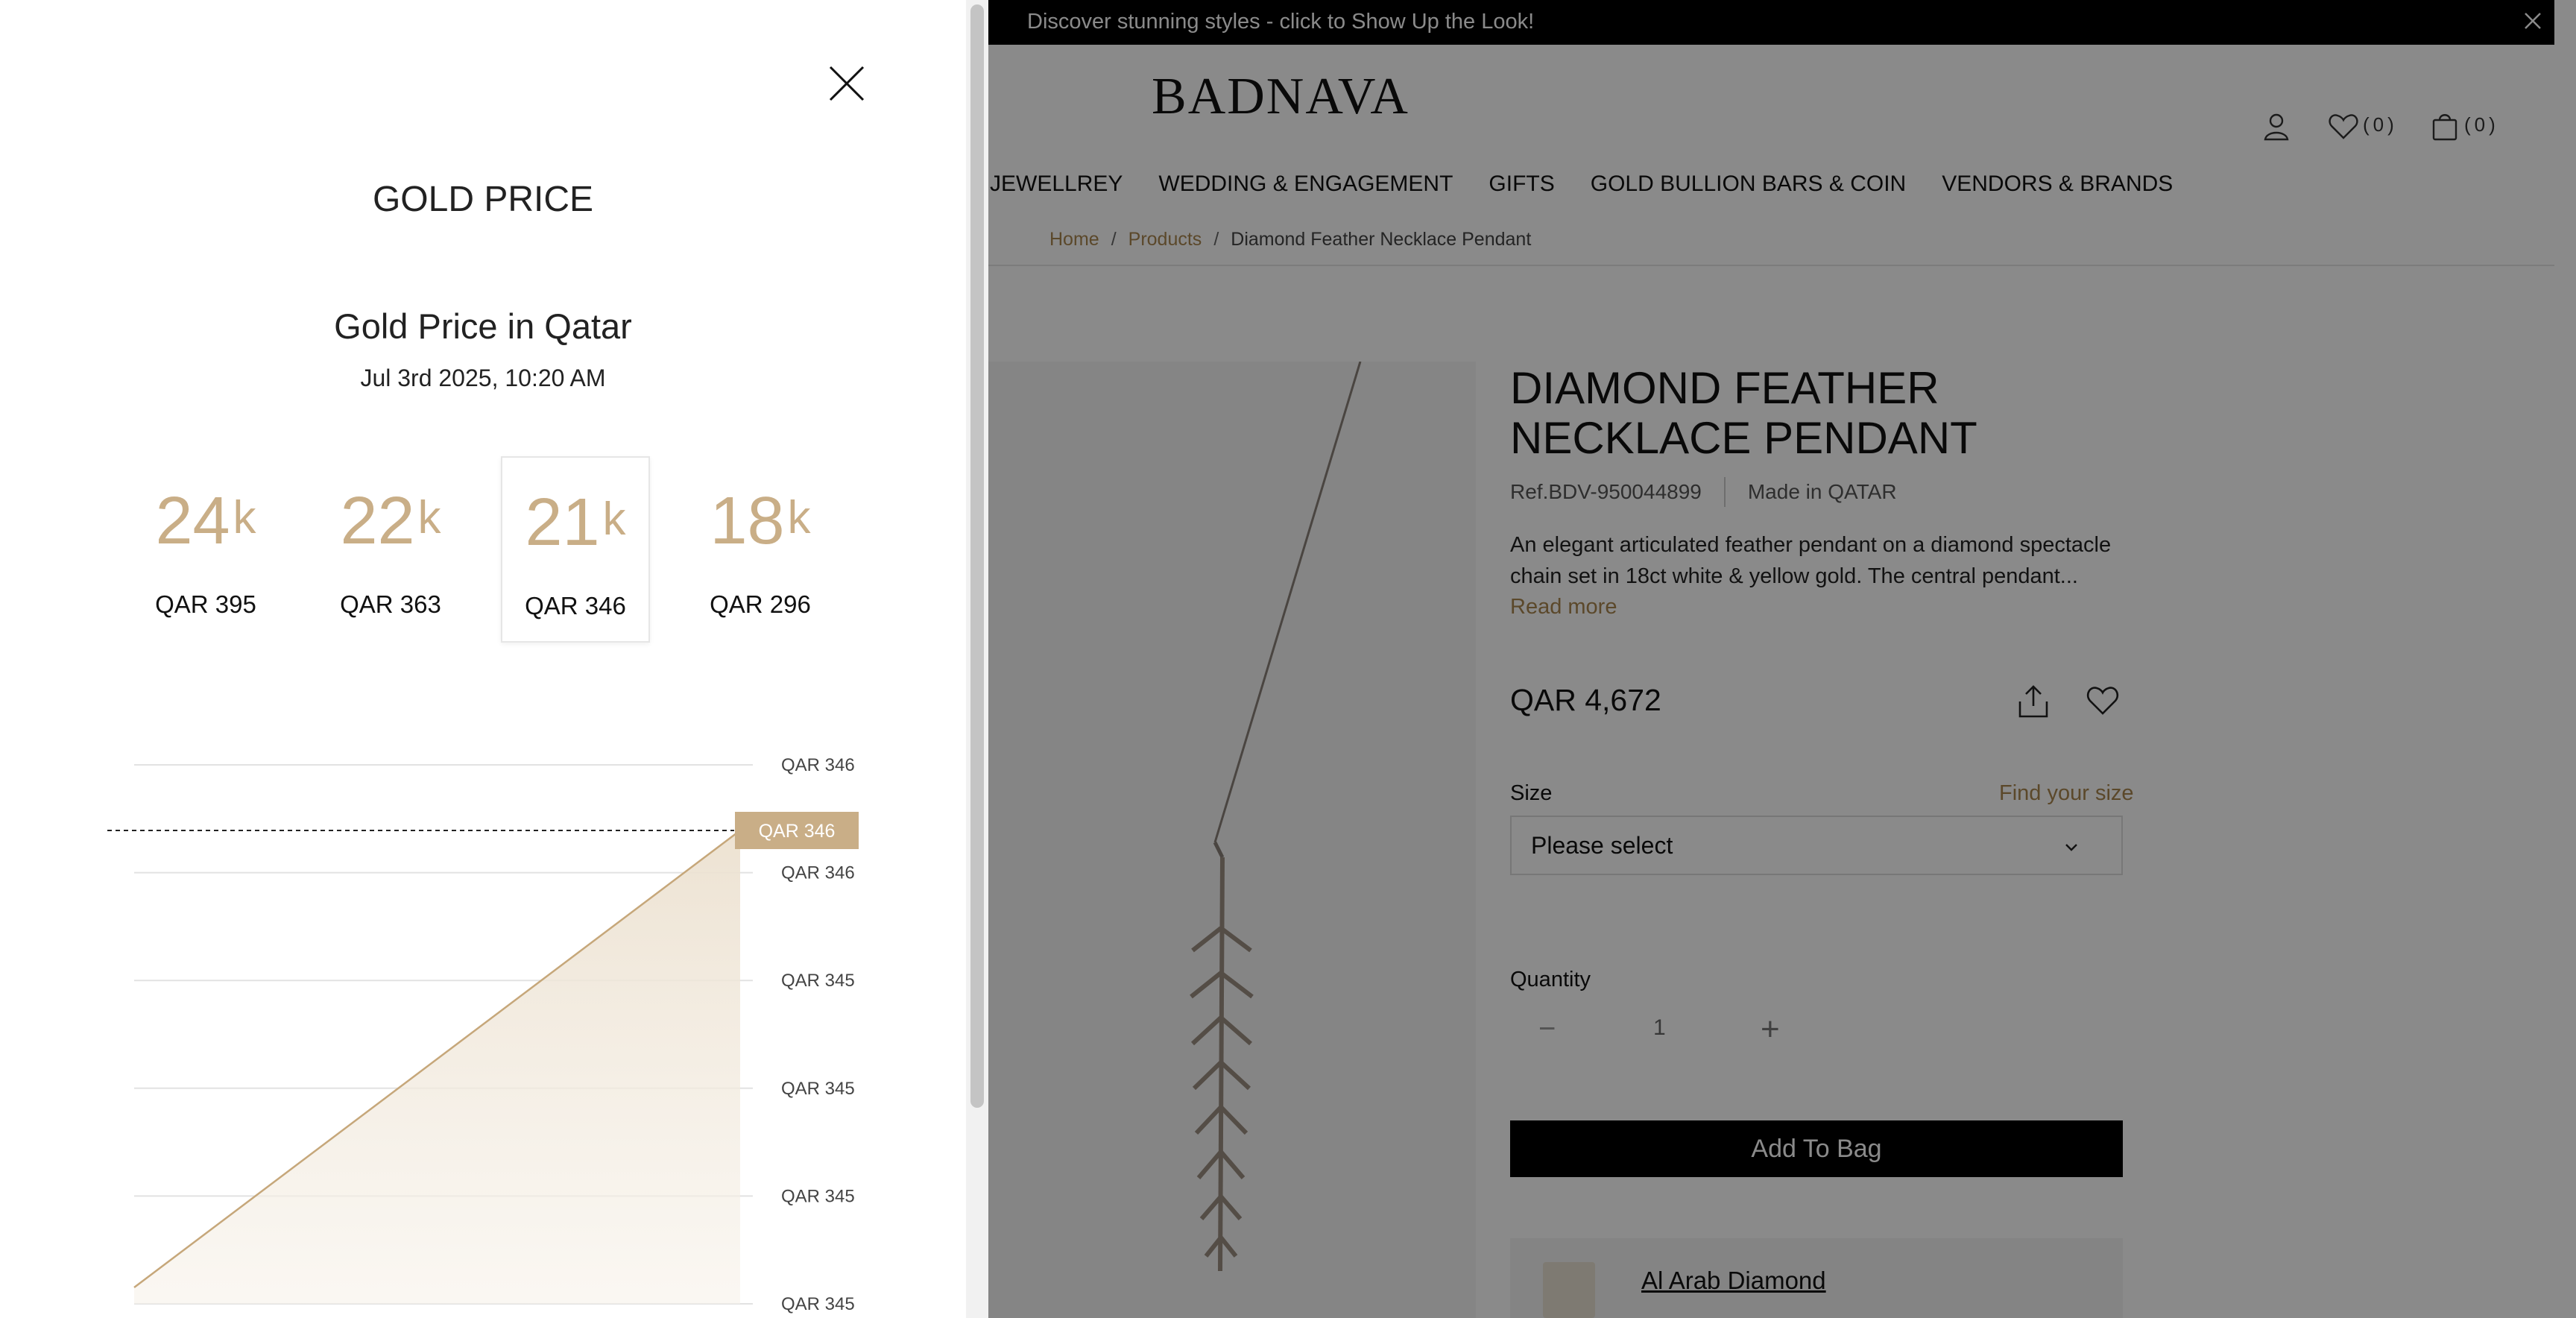  I want to click on karat-price: QAR 363, so click(391, 604).